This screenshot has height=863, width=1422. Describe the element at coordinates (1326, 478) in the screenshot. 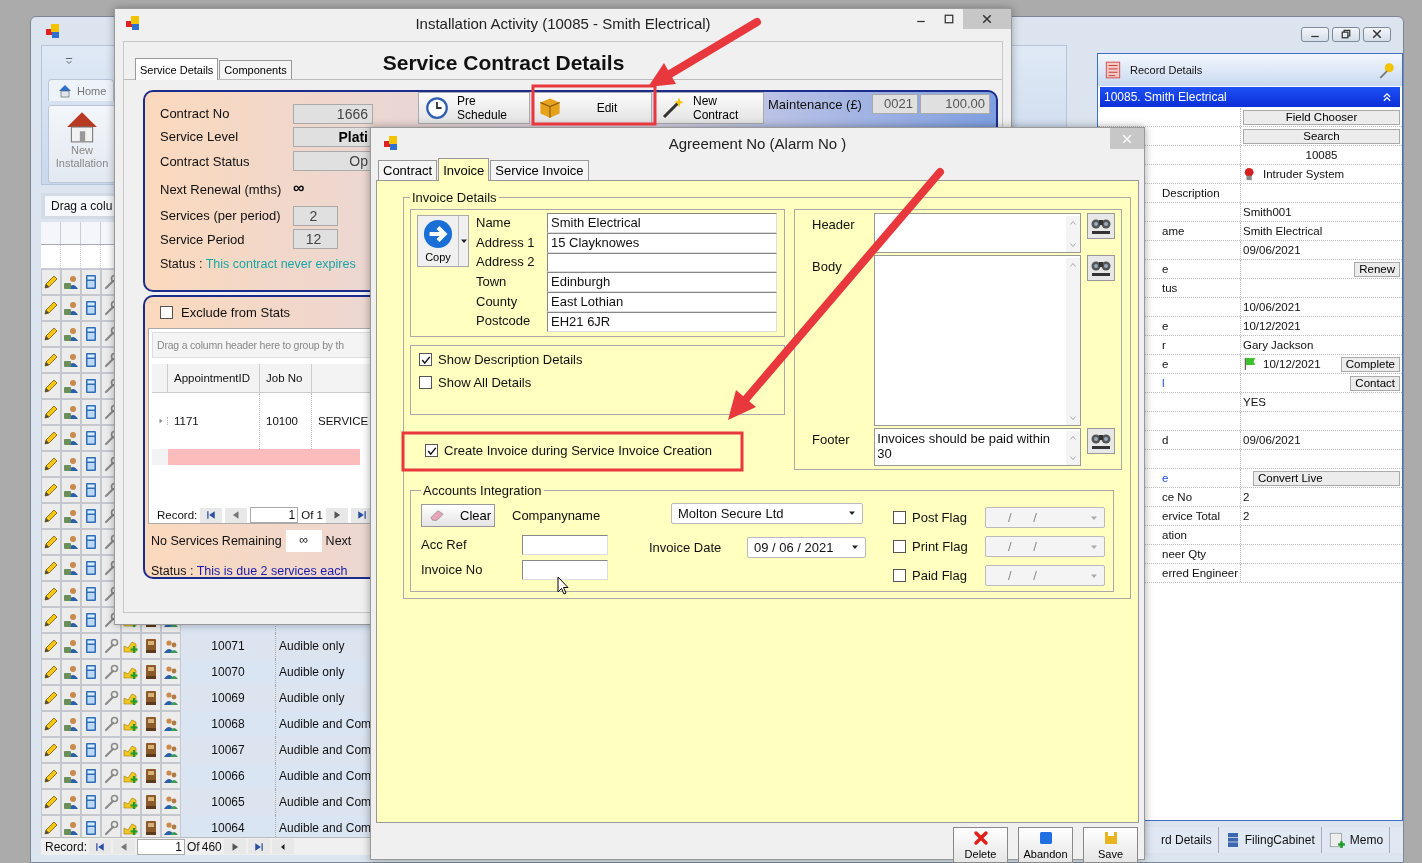

I see `panel-button: Convert Live` at that location.